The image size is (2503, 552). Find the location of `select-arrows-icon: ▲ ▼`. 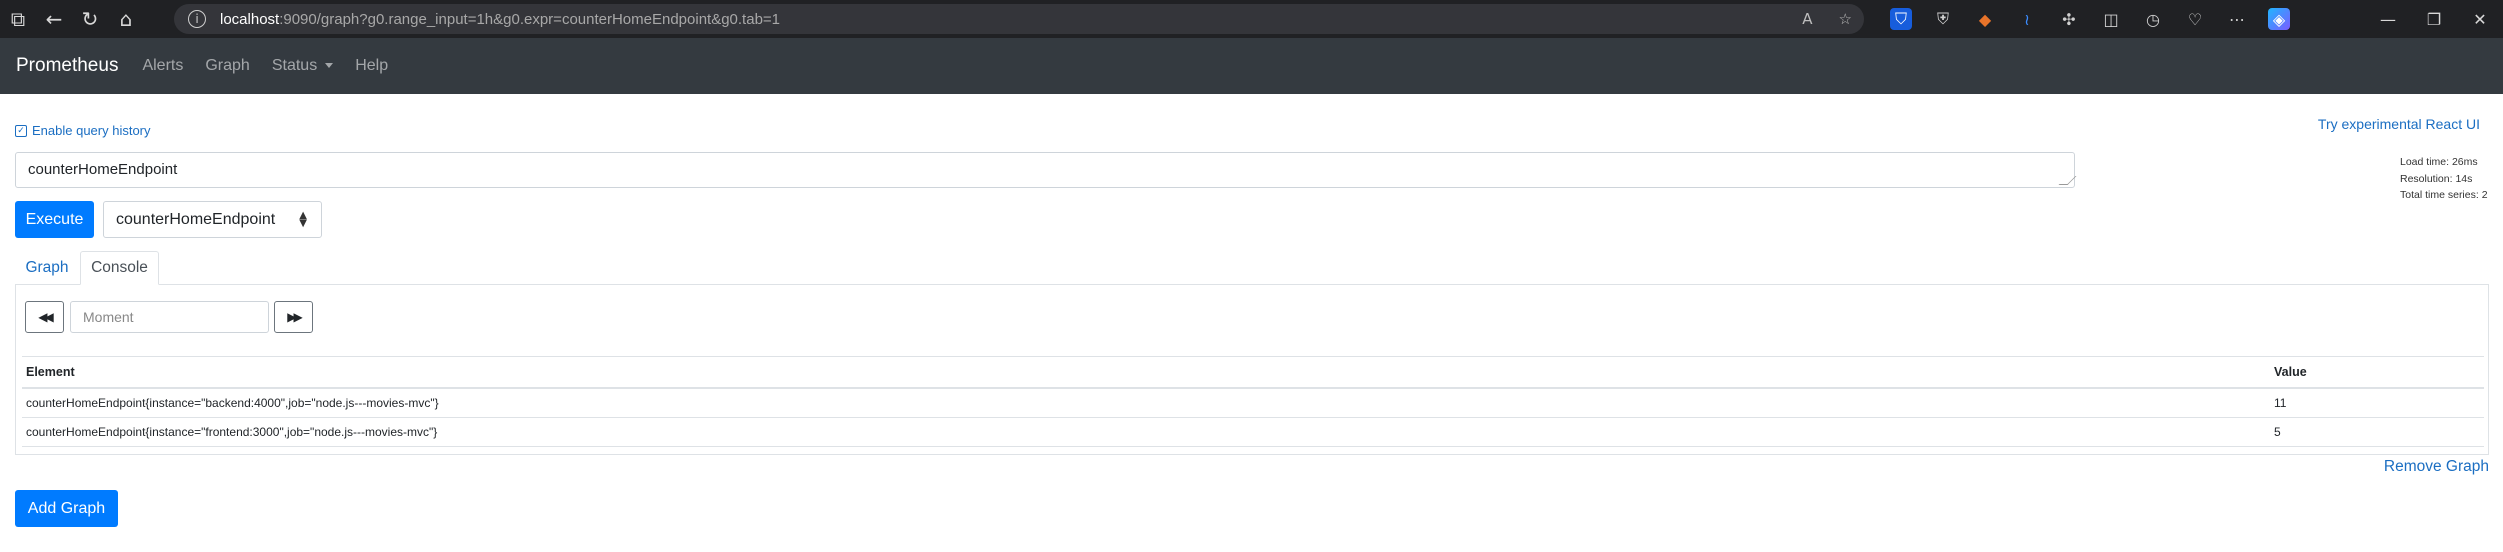

select-arrows-icon: ▲ ▼ is located at coordinates (303, 219).